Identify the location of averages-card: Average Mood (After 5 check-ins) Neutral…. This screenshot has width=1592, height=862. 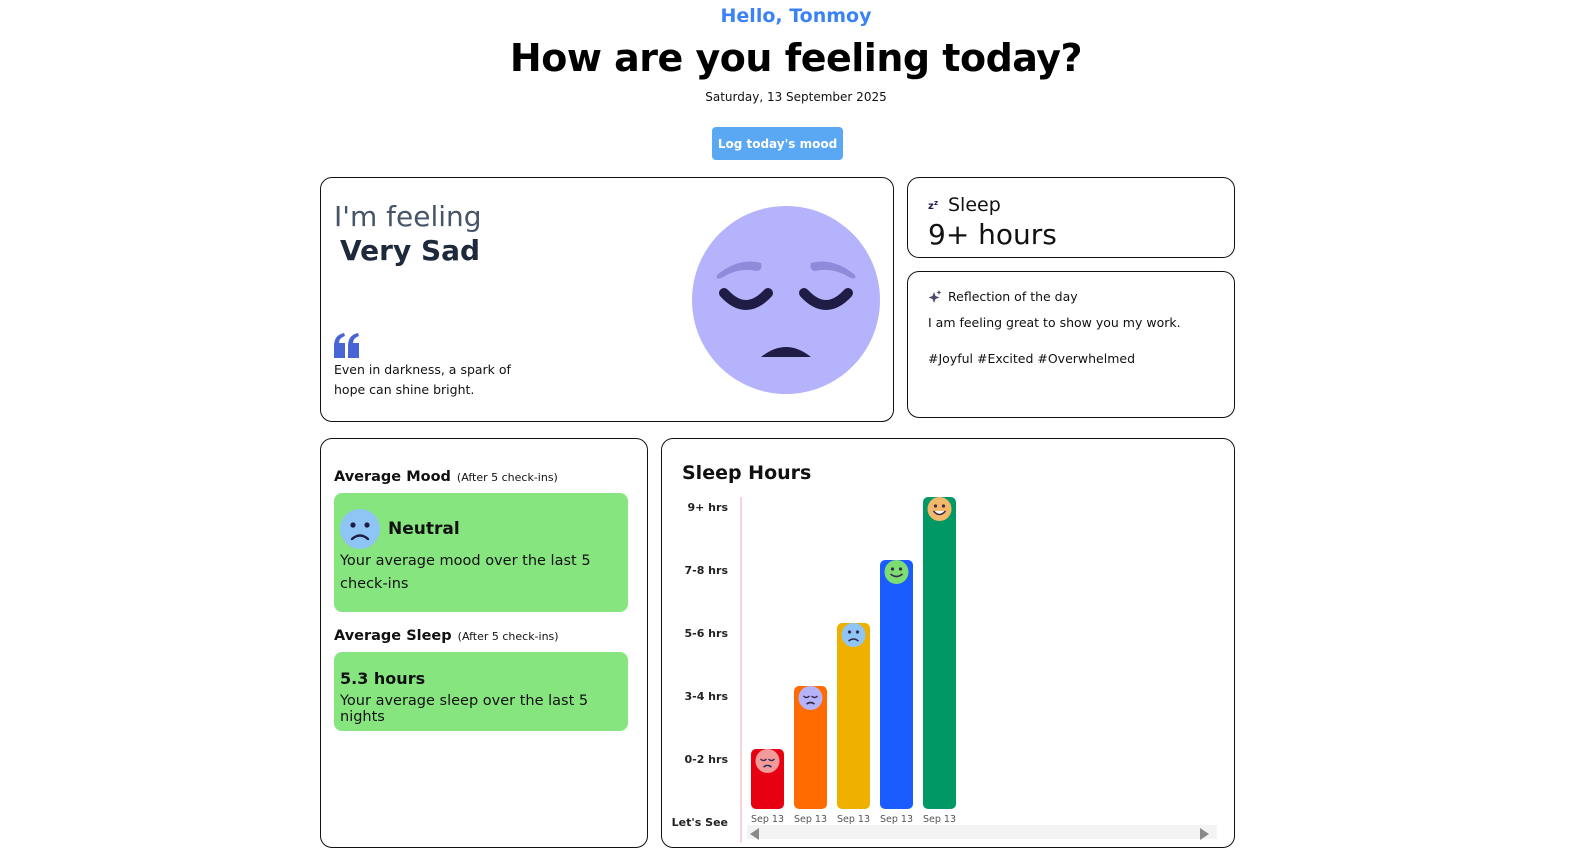
(484, 643).